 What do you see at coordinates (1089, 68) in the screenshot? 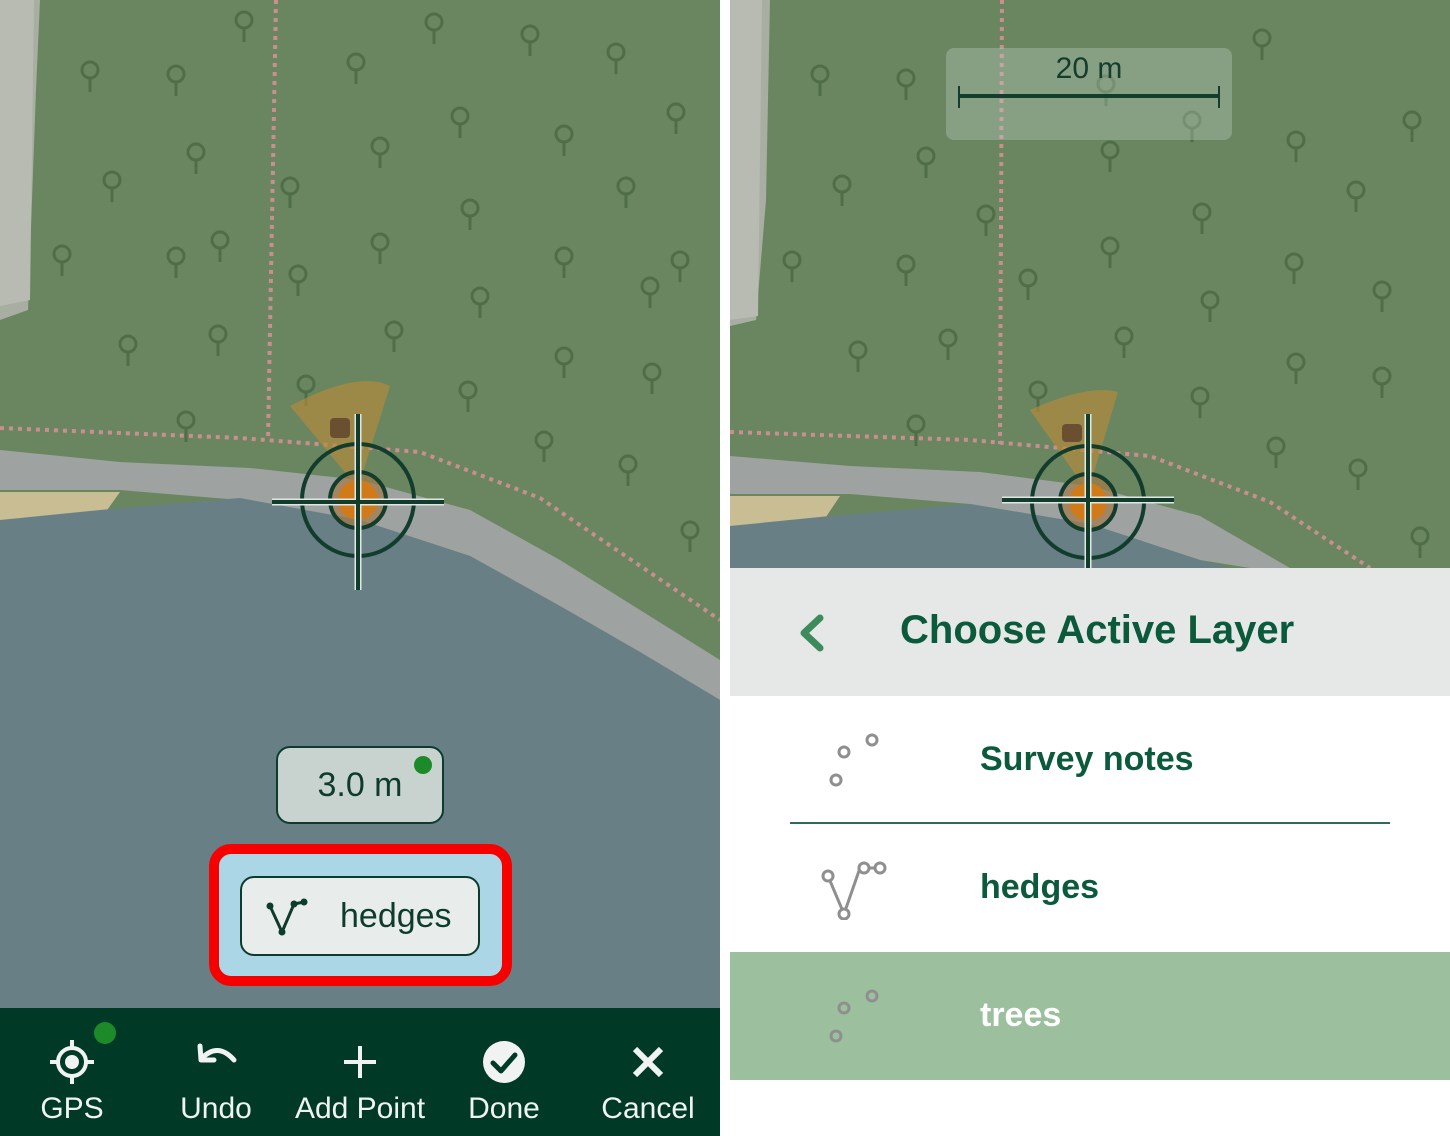
I see `scale-label: 20 m` at bounding box center [1089, 68].